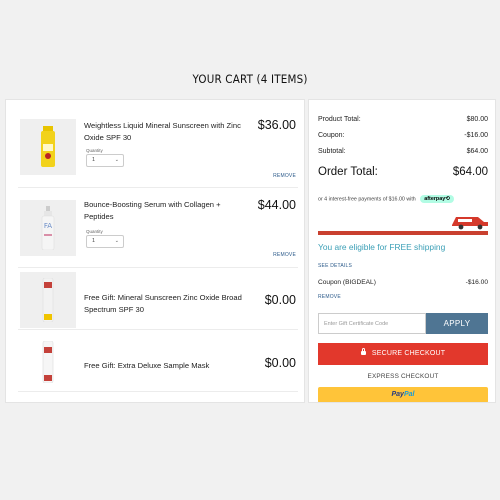 Image resolution: width=500 pixels, height=500 pixels. Describe the element at coordinates (276, 205) in the screenshot. I see `item-price: $44.00` at that location.